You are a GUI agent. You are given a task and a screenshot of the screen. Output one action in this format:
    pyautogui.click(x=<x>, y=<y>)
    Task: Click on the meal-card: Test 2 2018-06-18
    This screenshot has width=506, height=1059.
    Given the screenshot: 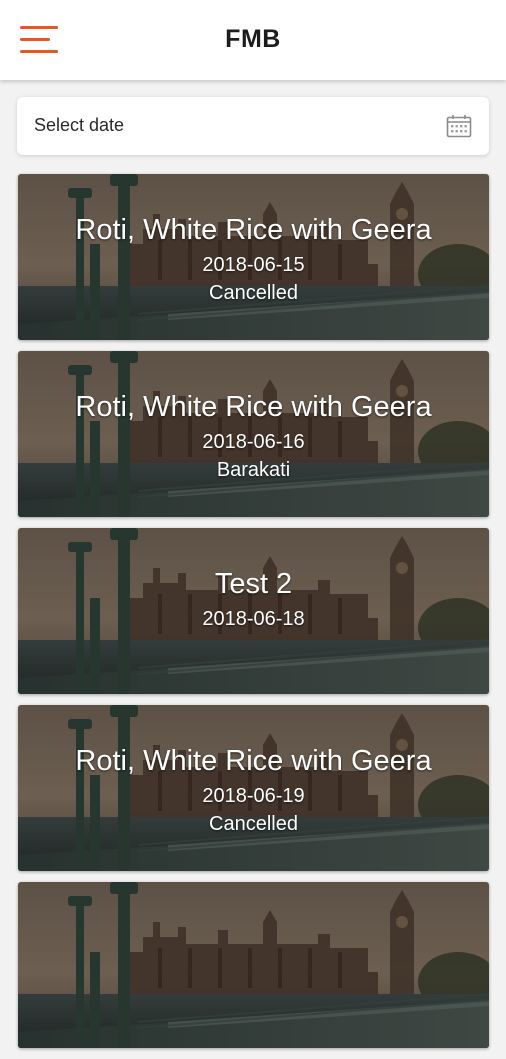 What is the action you would take?
    pyautogui.click(x=253, y=611)
    